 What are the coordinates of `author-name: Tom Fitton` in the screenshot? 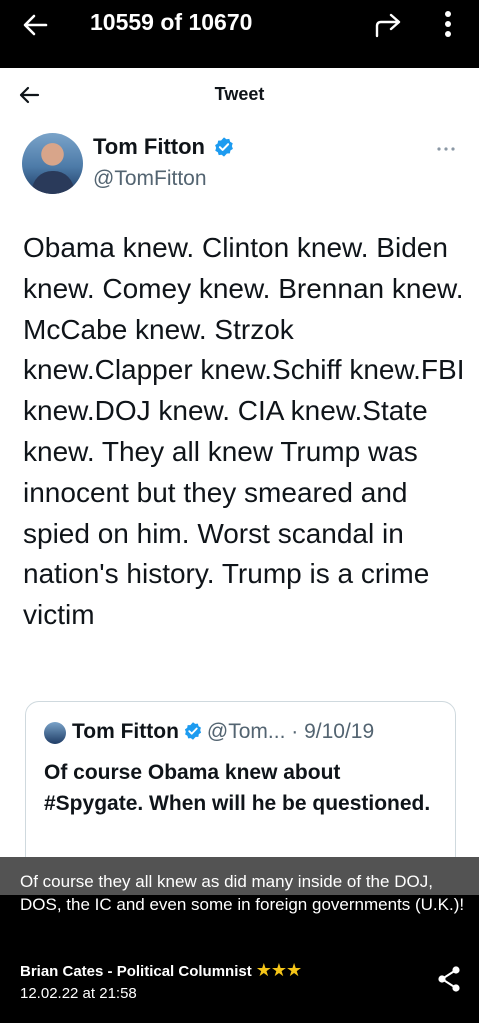 It's located at (149, 147).